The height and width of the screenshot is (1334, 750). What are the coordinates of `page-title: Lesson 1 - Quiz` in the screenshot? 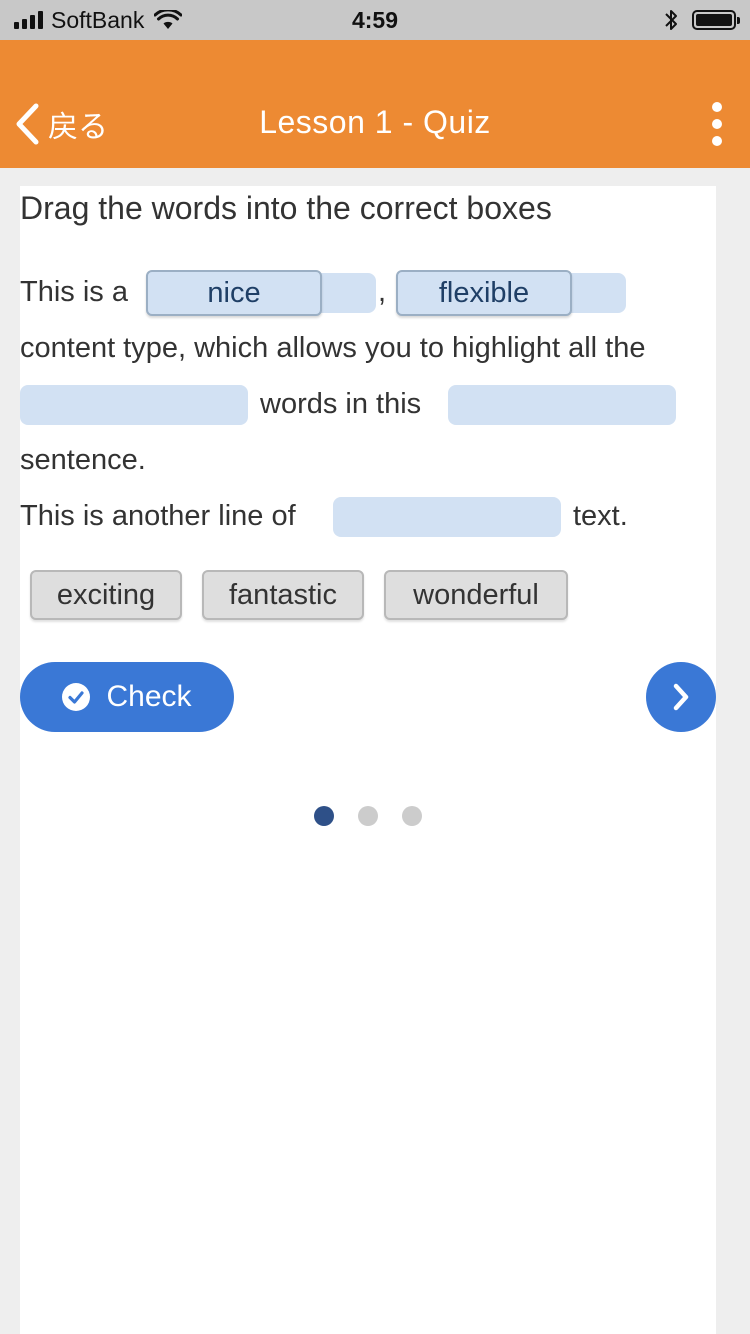 It's located at (375, 122).